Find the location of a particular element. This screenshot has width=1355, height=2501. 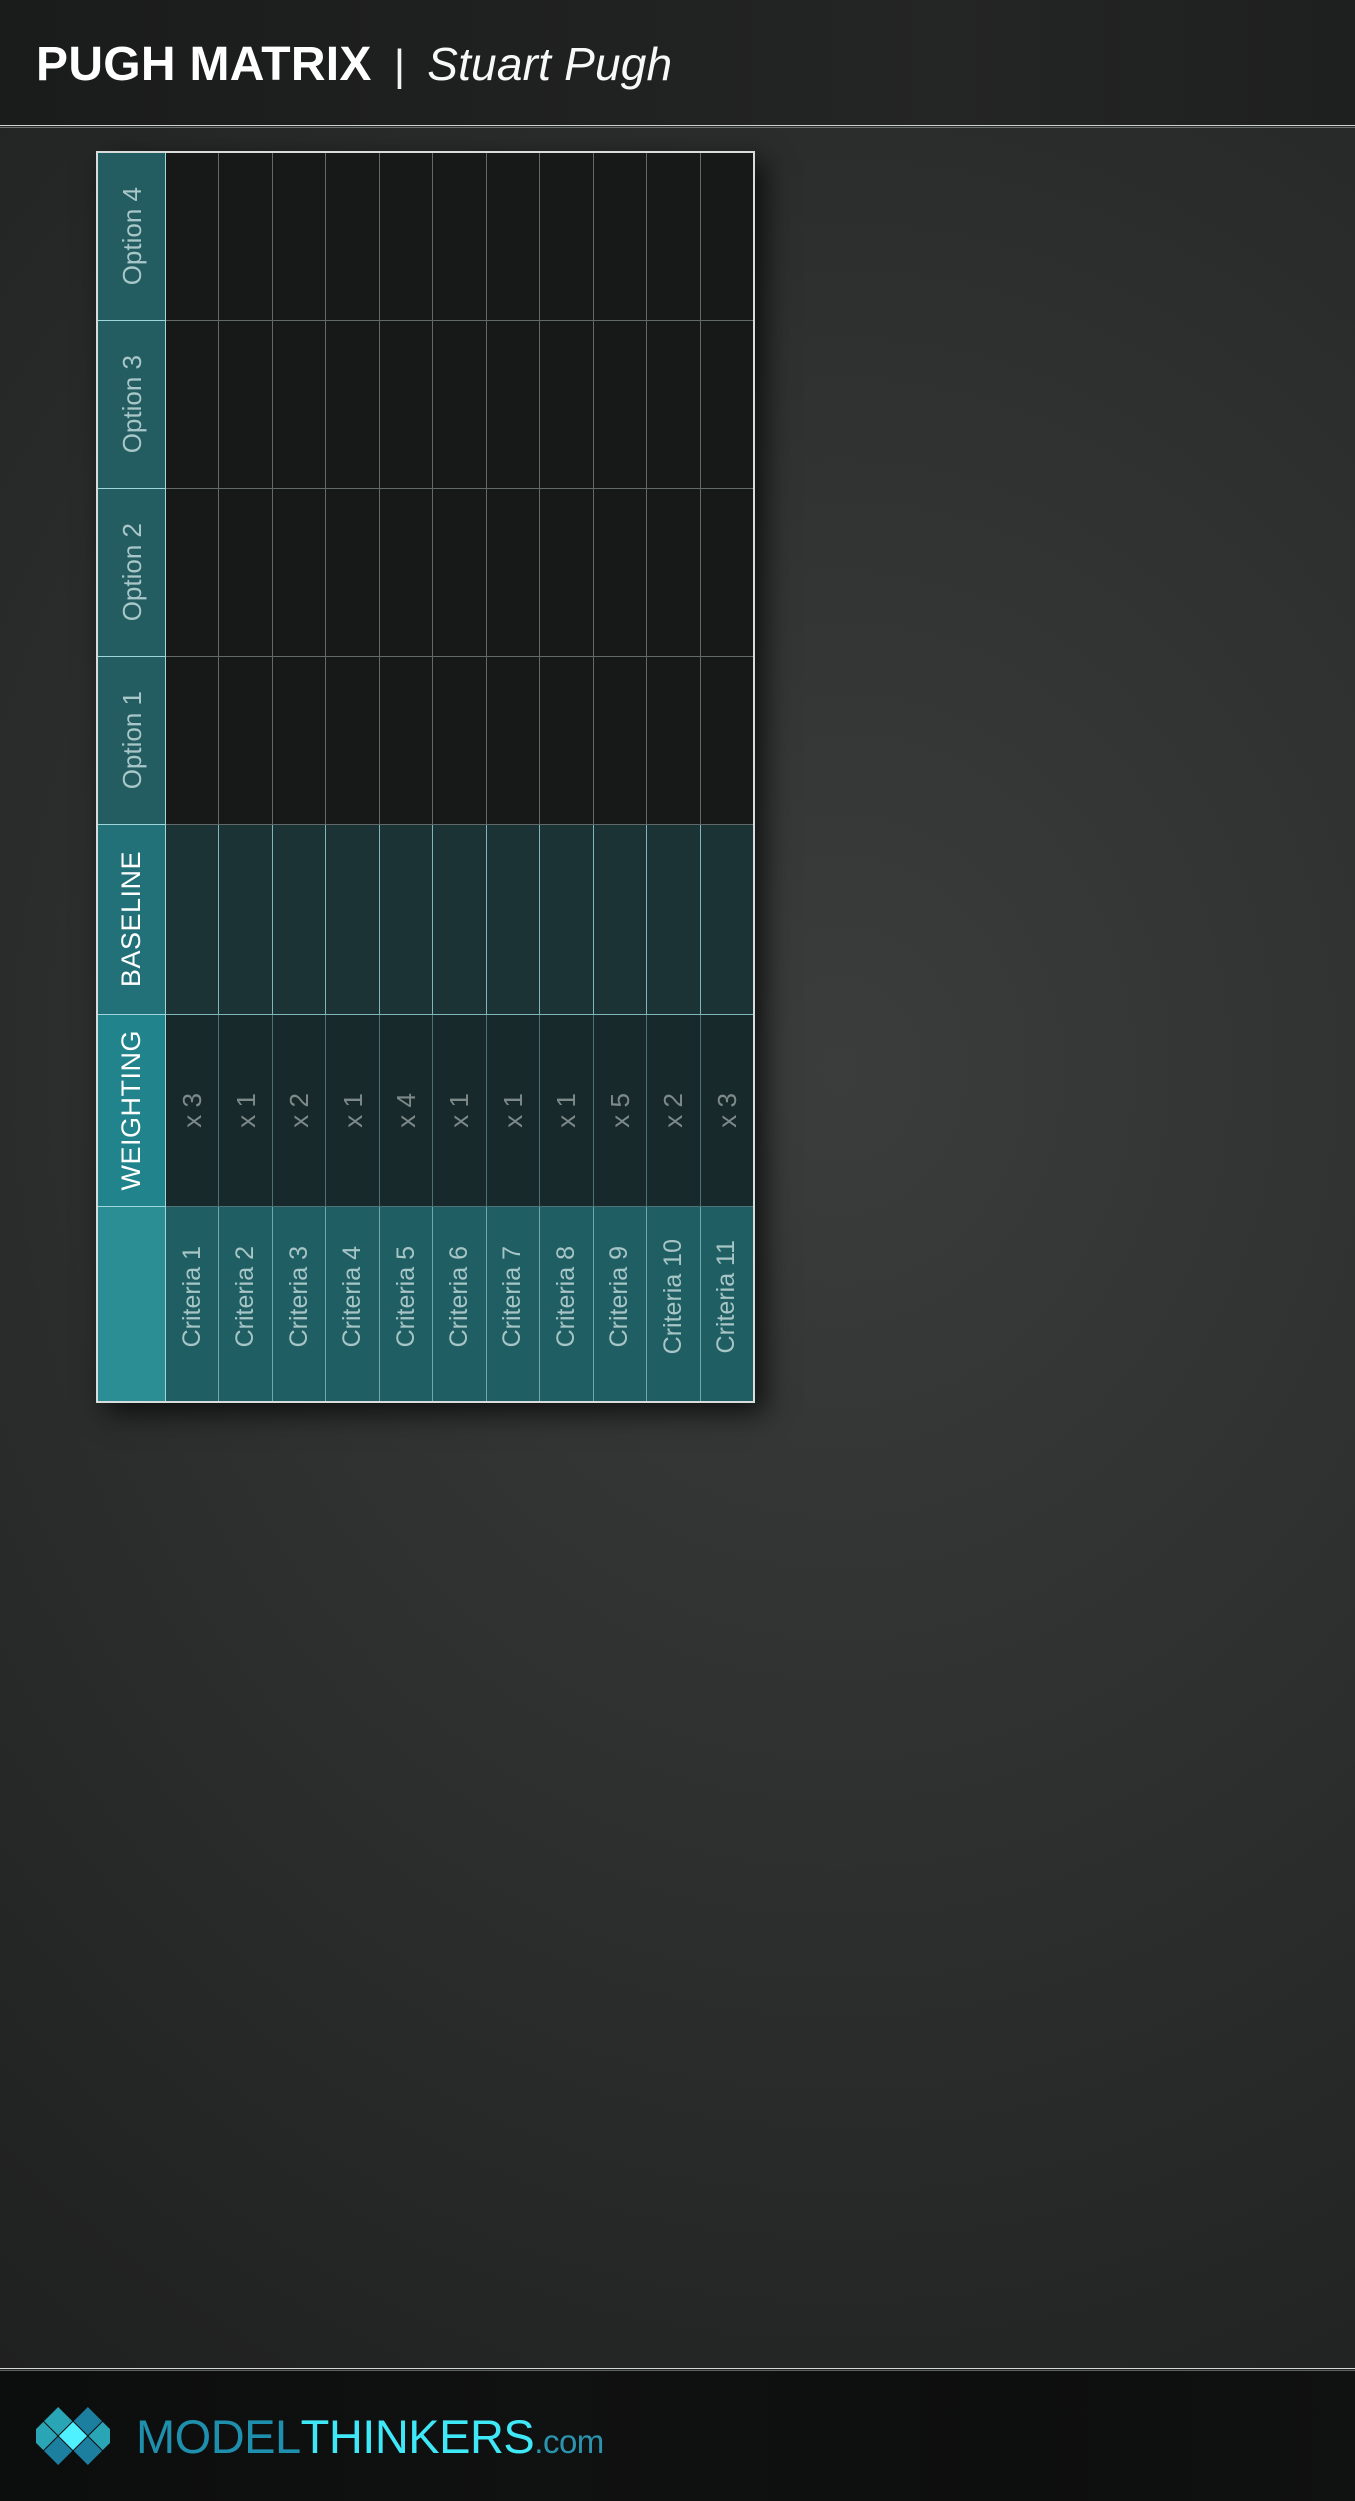

row-header-baseline: BASELINE is located at coordinates (132, 920).